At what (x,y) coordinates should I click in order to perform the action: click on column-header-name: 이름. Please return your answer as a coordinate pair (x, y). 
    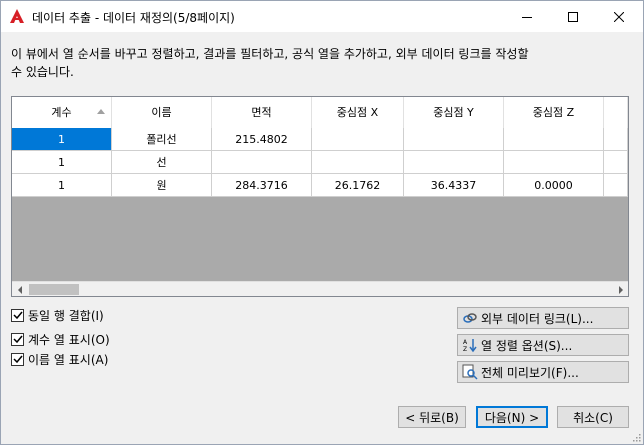
    Looking at the image, I should click on (162, 112).